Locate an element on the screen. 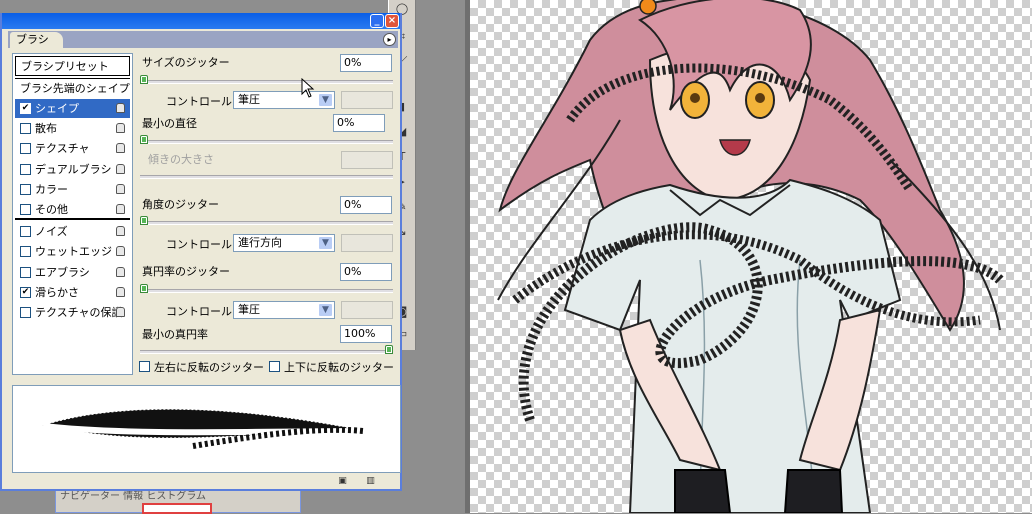  brush-option-item: ✔ 滑らかさ is located at coordinates (72, 292).